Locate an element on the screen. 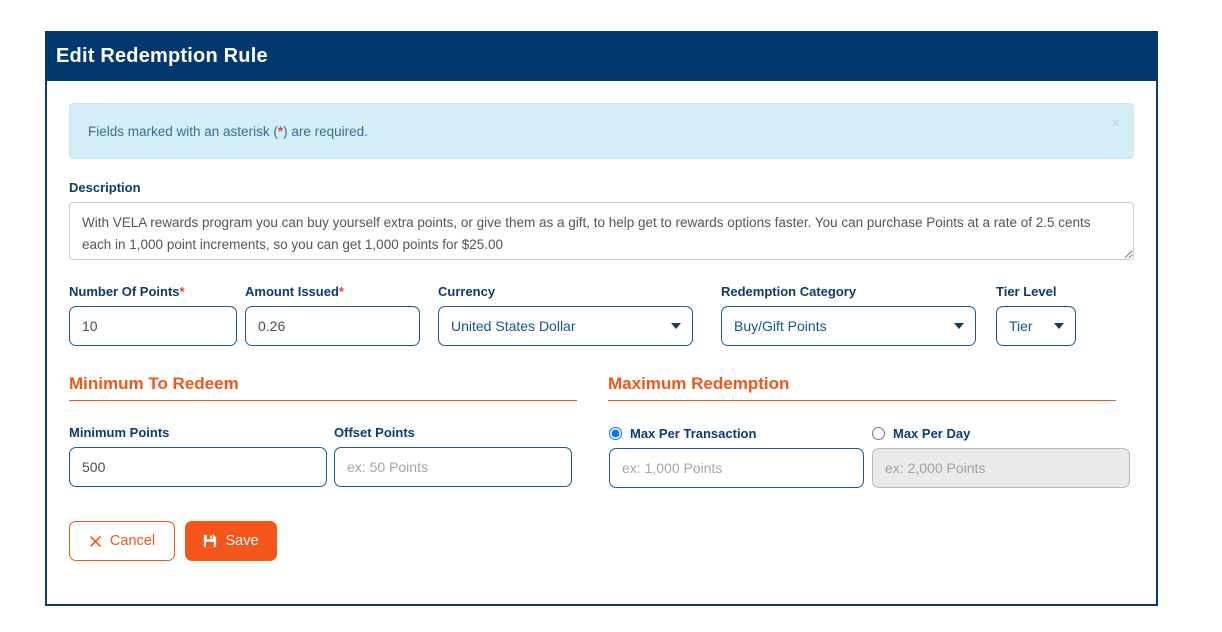  max-per-transaction-label: Max Per Transaction is located at coordinates (693, 433).